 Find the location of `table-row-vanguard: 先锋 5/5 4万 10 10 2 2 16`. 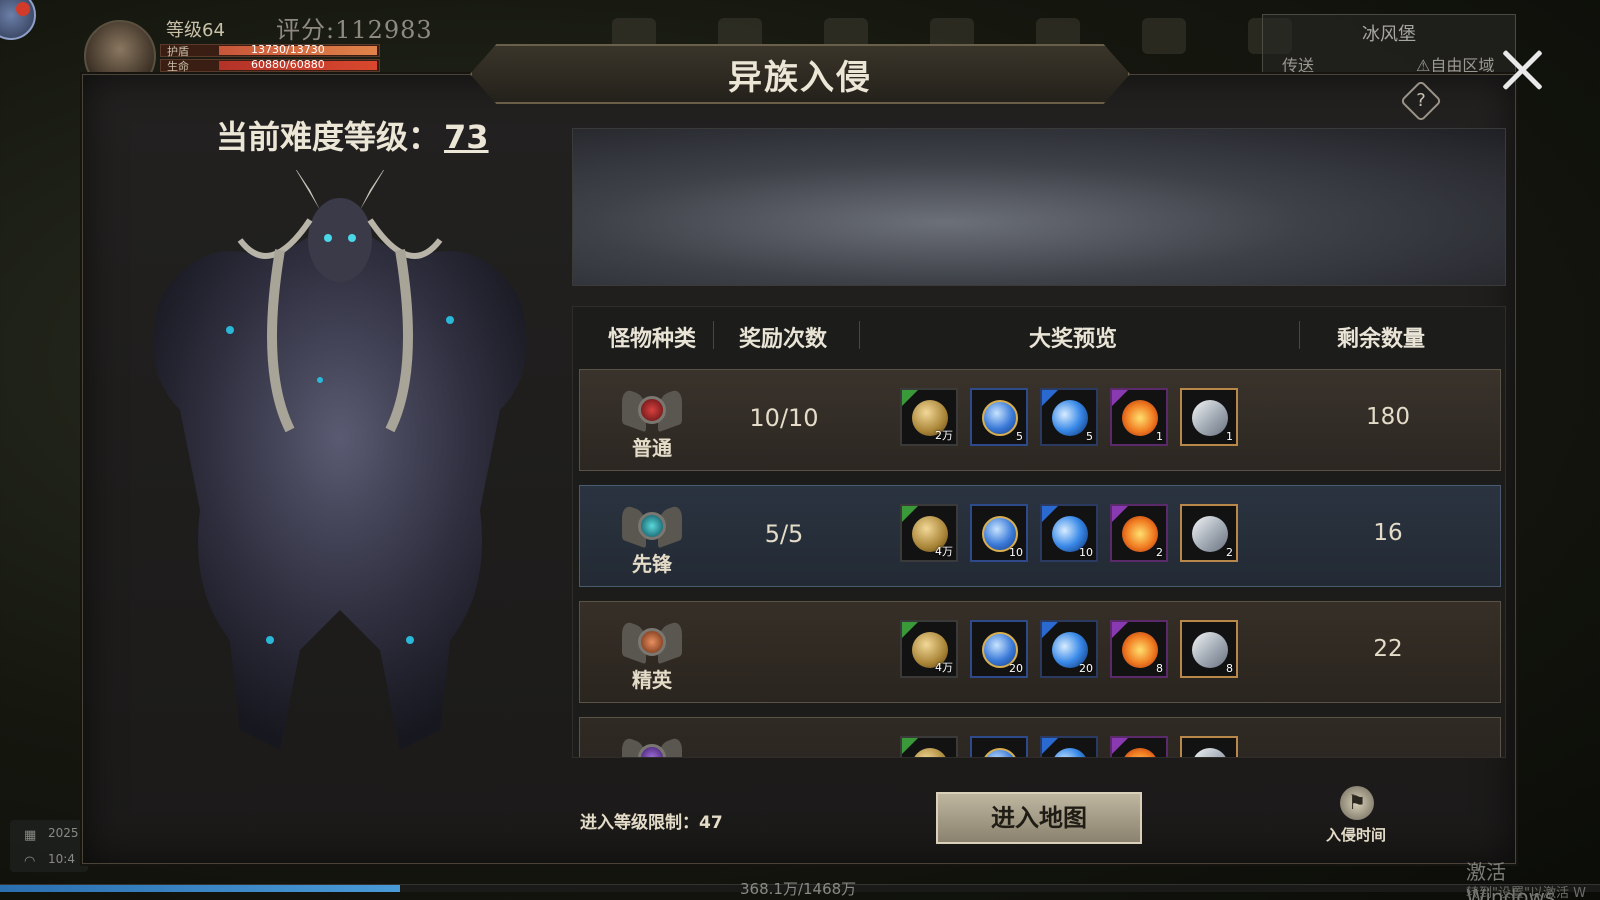

table-row-vanguard: 先锋 5/5 4万 10 10 2 2 16 is located at coordinates (1040, 536).